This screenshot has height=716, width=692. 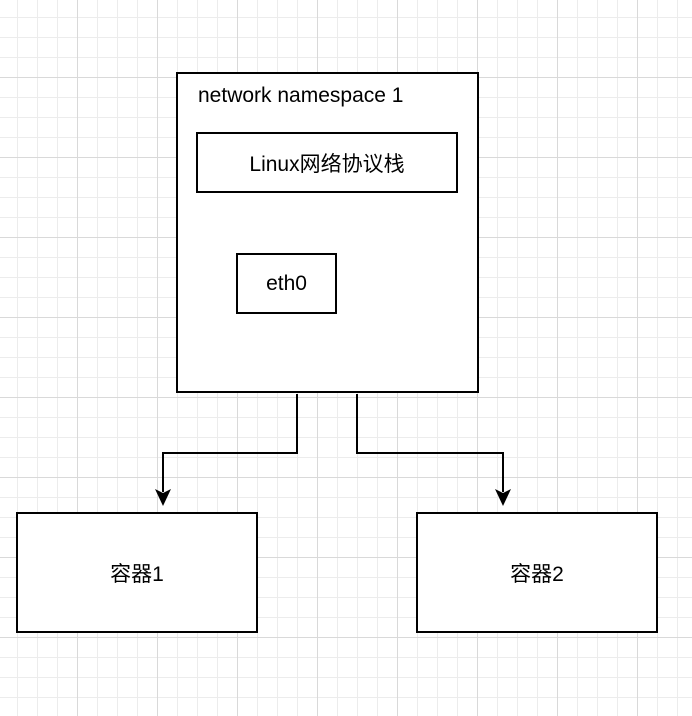 What do you see at coordinates (301, 95) in the screenshot?
I see `network-namespace-title: network namespace 1` at bounding box center [301, 95].